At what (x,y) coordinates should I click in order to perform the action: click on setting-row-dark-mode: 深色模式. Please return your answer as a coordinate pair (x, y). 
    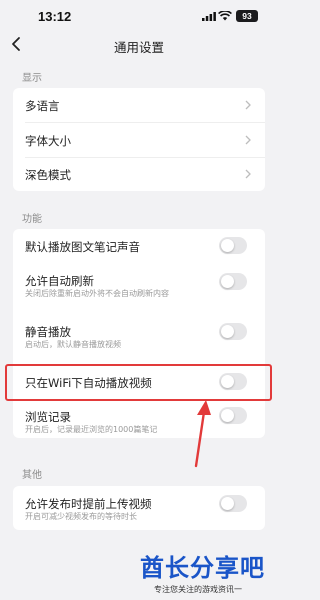
    Looking at the image, I should click on (139, 174).